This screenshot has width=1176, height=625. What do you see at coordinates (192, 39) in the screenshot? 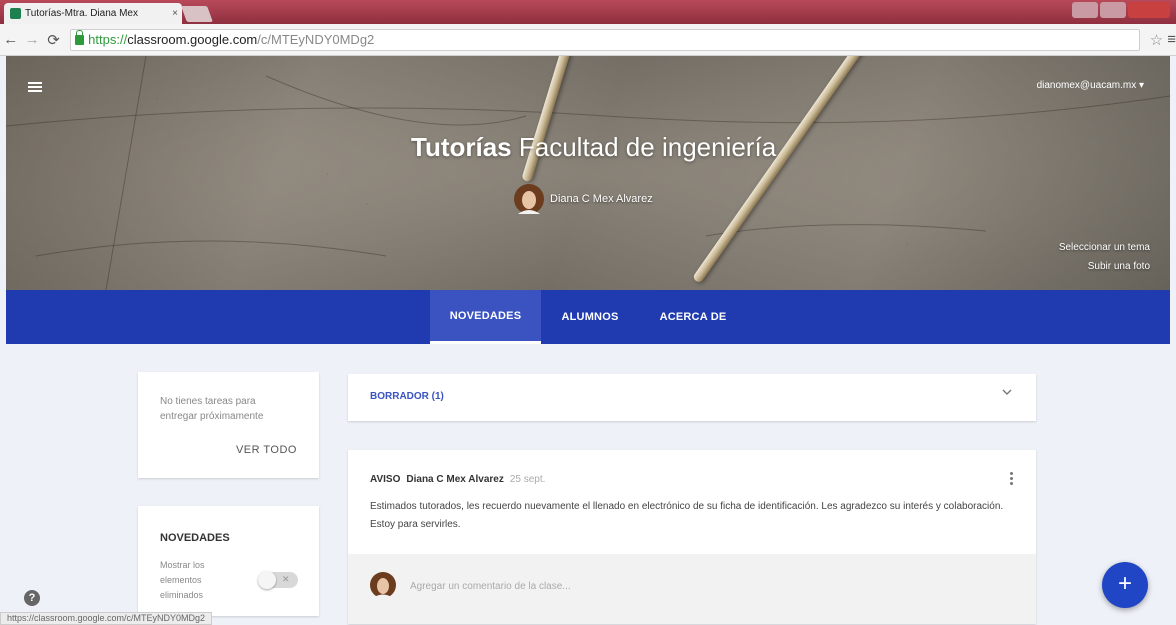
I see `url-host: classroom.google.com` at bounding box center [192, 39].